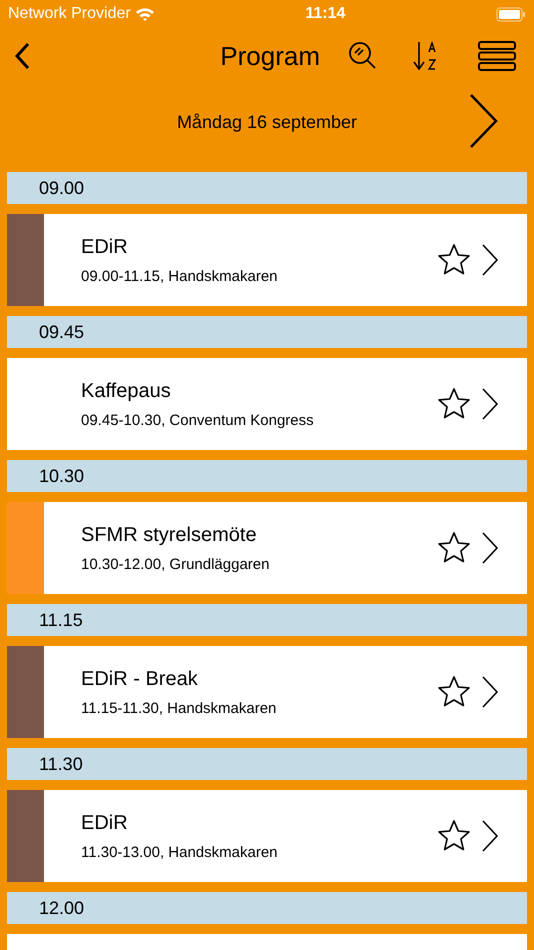  I want to click on event-card: EDiR 09.00-11.15, Handskmakaren, so click(267, 260).